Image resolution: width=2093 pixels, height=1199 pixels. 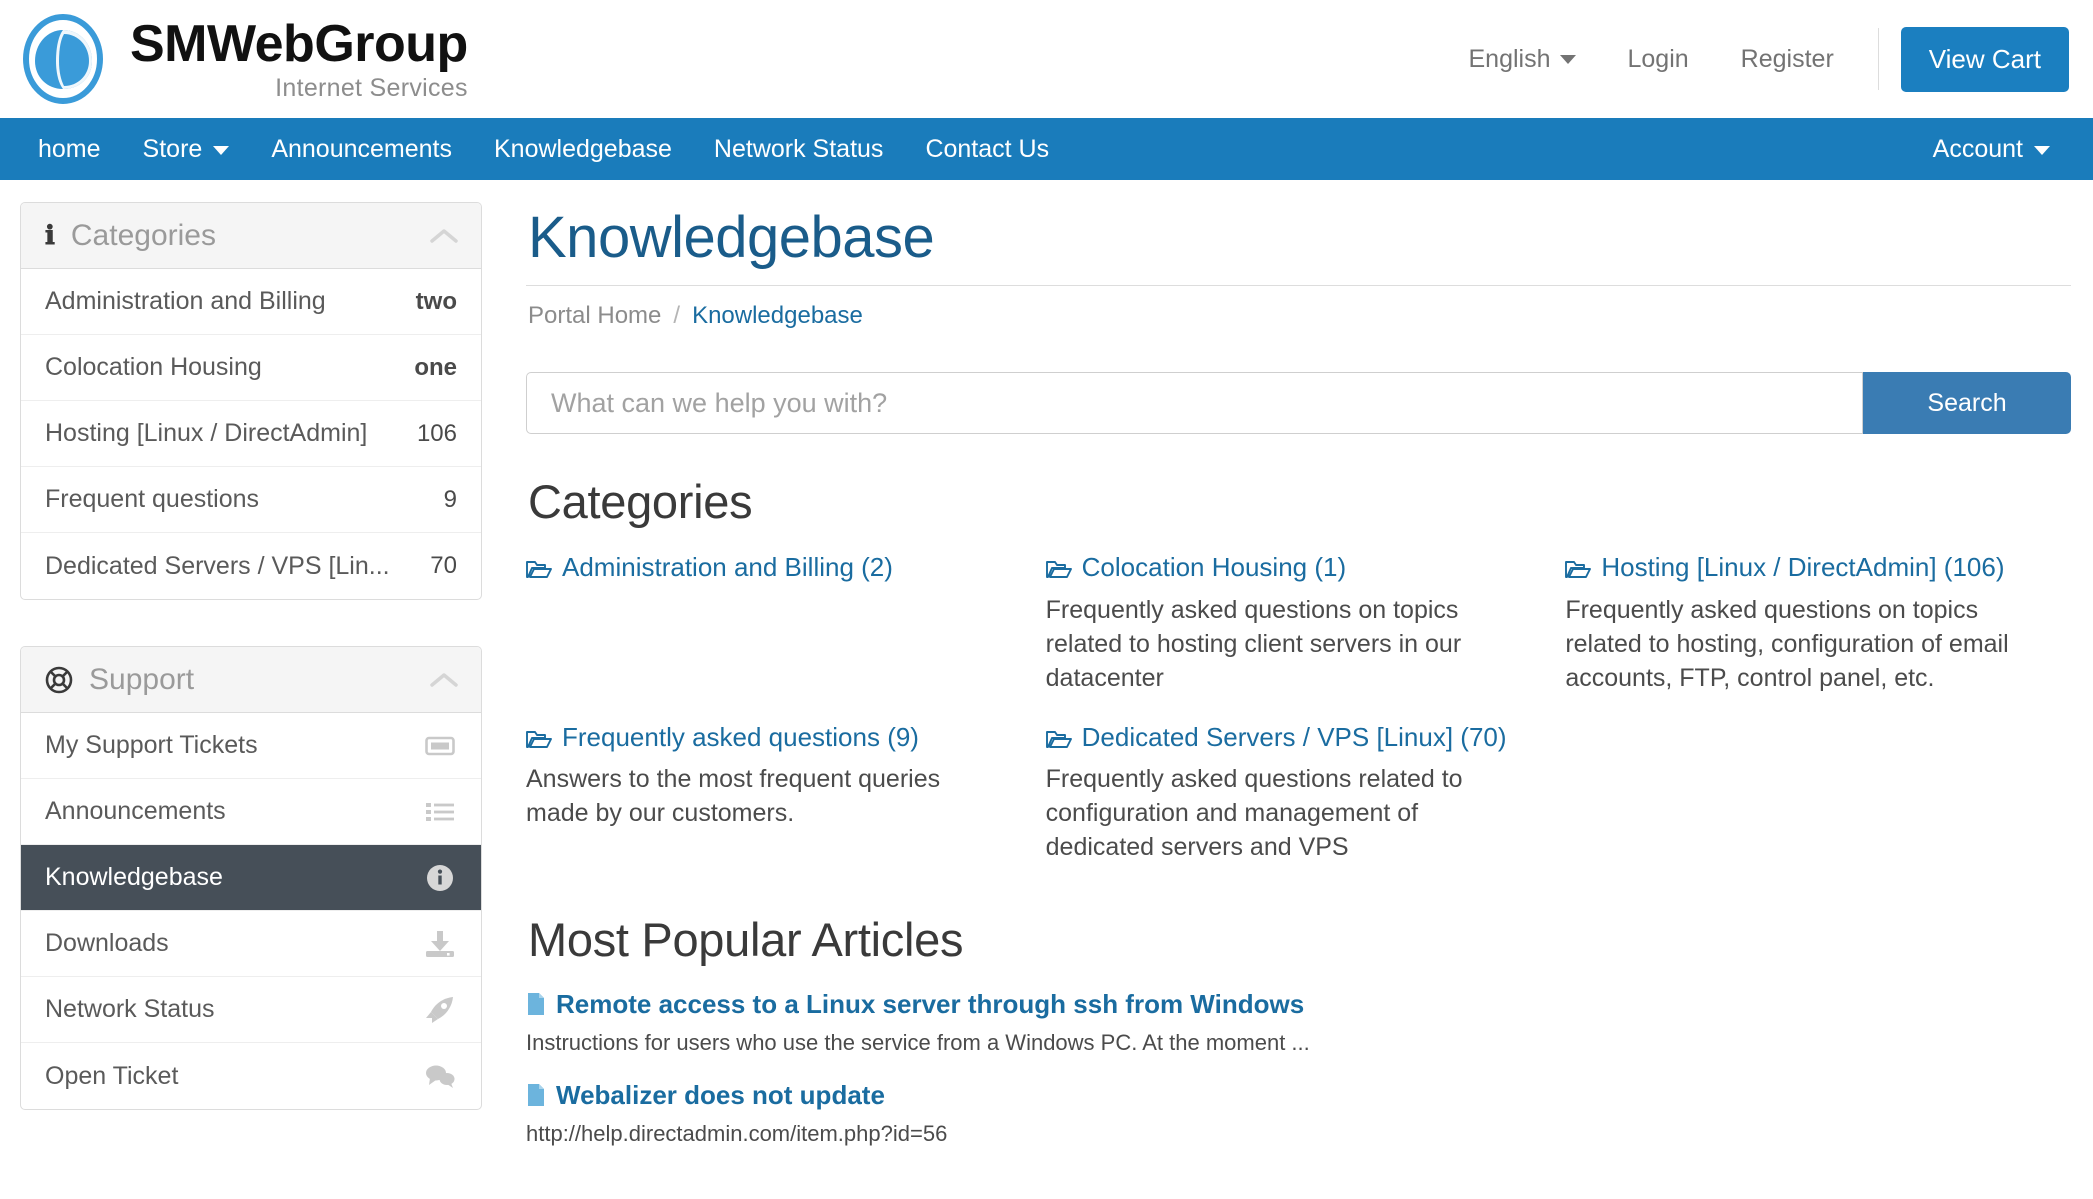 I want to click on view-cart-button: View Cart, so click(x=1984, y=59).